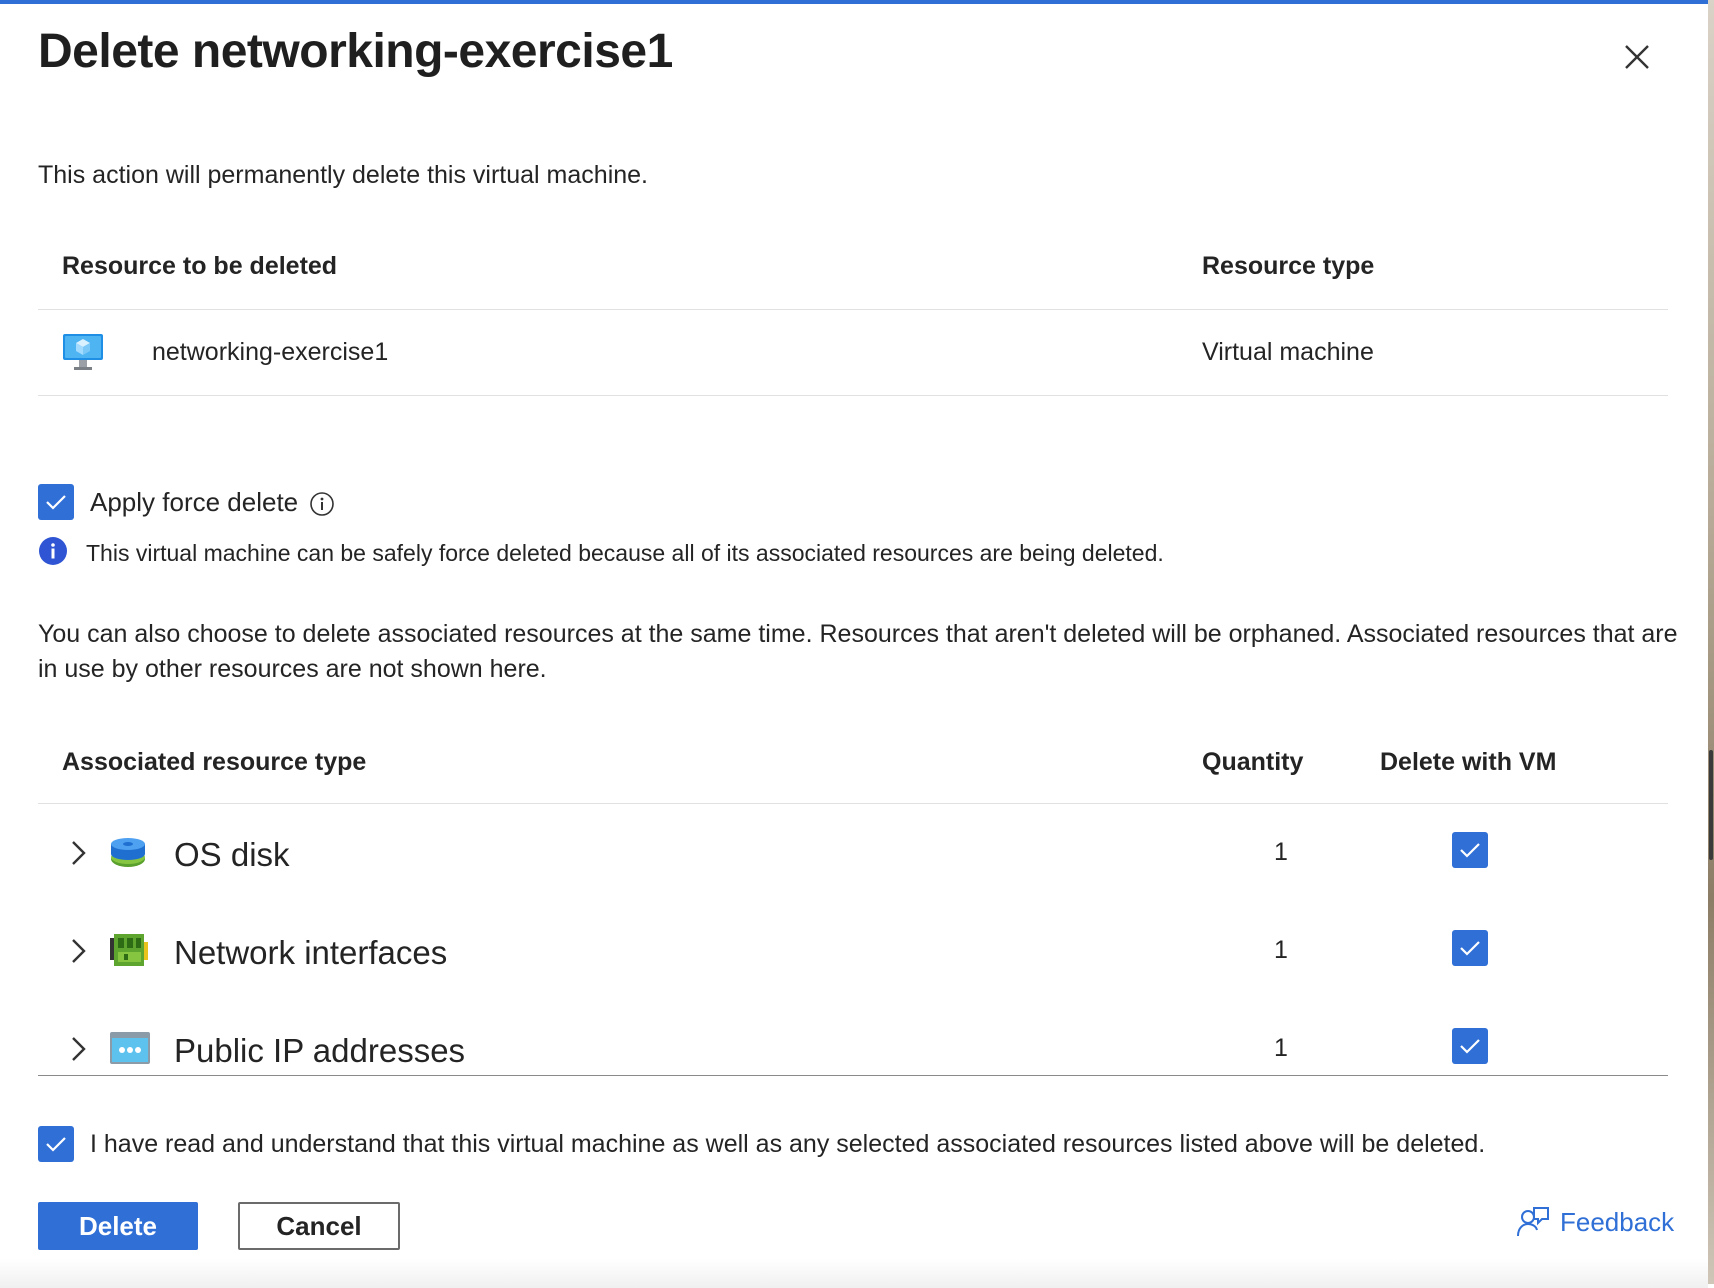 Image resolution: width=1714 pixels, height=1288 pixels. I want to click on close-icon, so click(1637, 57).